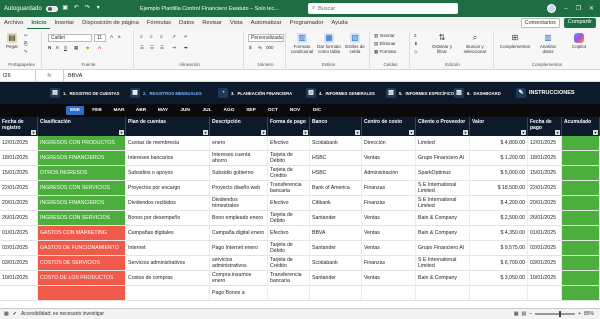  What do you see at coordinates (82, 126) in the screenshot?
I see `column-header: Clasificación ▾` at bounding box center [82, 126].